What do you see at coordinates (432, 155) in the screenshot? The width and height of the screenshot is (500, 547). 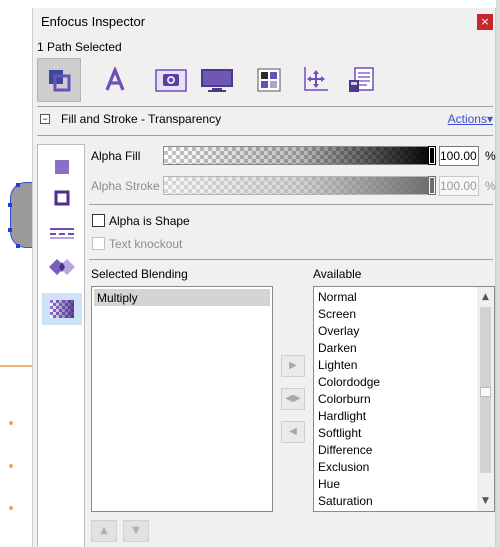 I see `alpha-fill-slider-thumb` at bounding box center [432, 155].